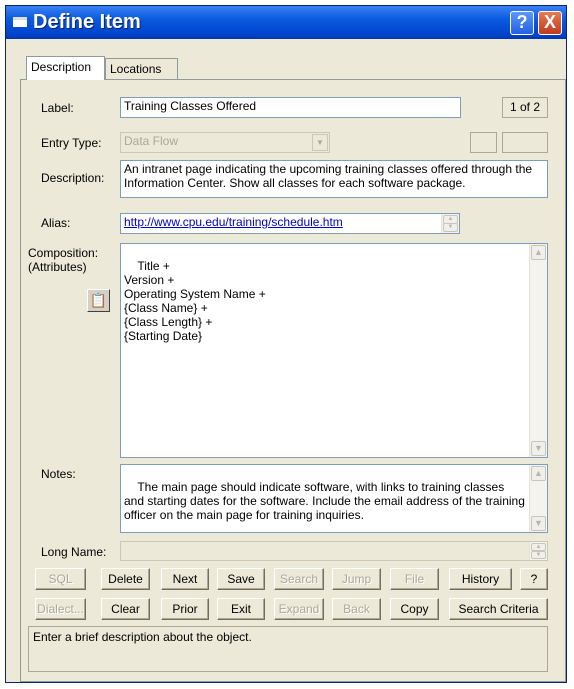 This screenshot has width=574, height=689. I want to click on composition-caption: Composition:, so click(63, 253).